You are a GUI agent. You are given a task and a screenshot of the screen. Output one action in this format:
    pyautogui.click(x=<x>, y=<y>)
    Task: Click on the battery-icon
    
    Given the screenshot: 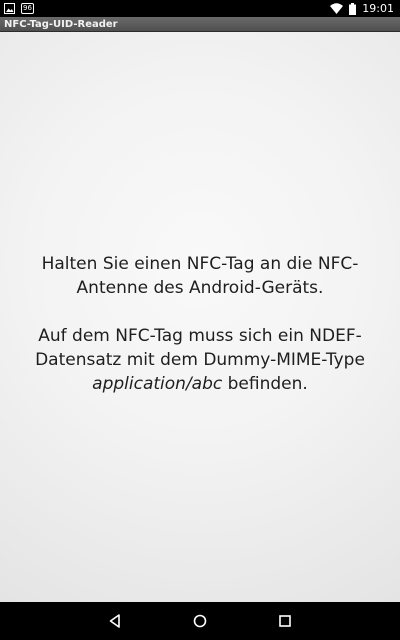 What is the action you would take?
    pyautogui.click(x=353, y=8)
    